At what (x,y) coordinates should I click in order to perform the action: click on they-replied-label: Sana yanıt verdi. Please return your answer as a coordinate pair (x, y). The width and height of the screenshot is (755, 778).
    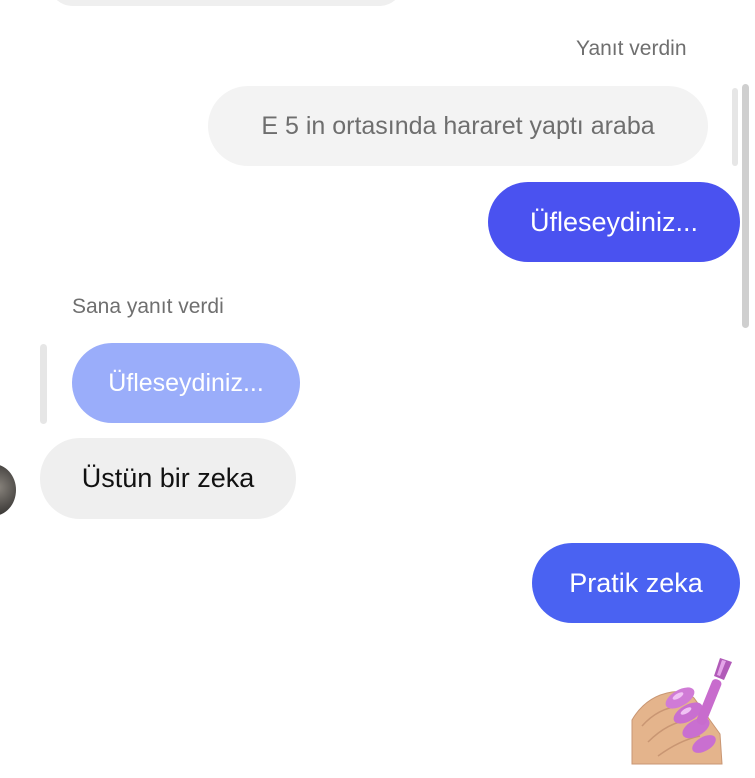
    Looking at the image, I should click on (148, 306).